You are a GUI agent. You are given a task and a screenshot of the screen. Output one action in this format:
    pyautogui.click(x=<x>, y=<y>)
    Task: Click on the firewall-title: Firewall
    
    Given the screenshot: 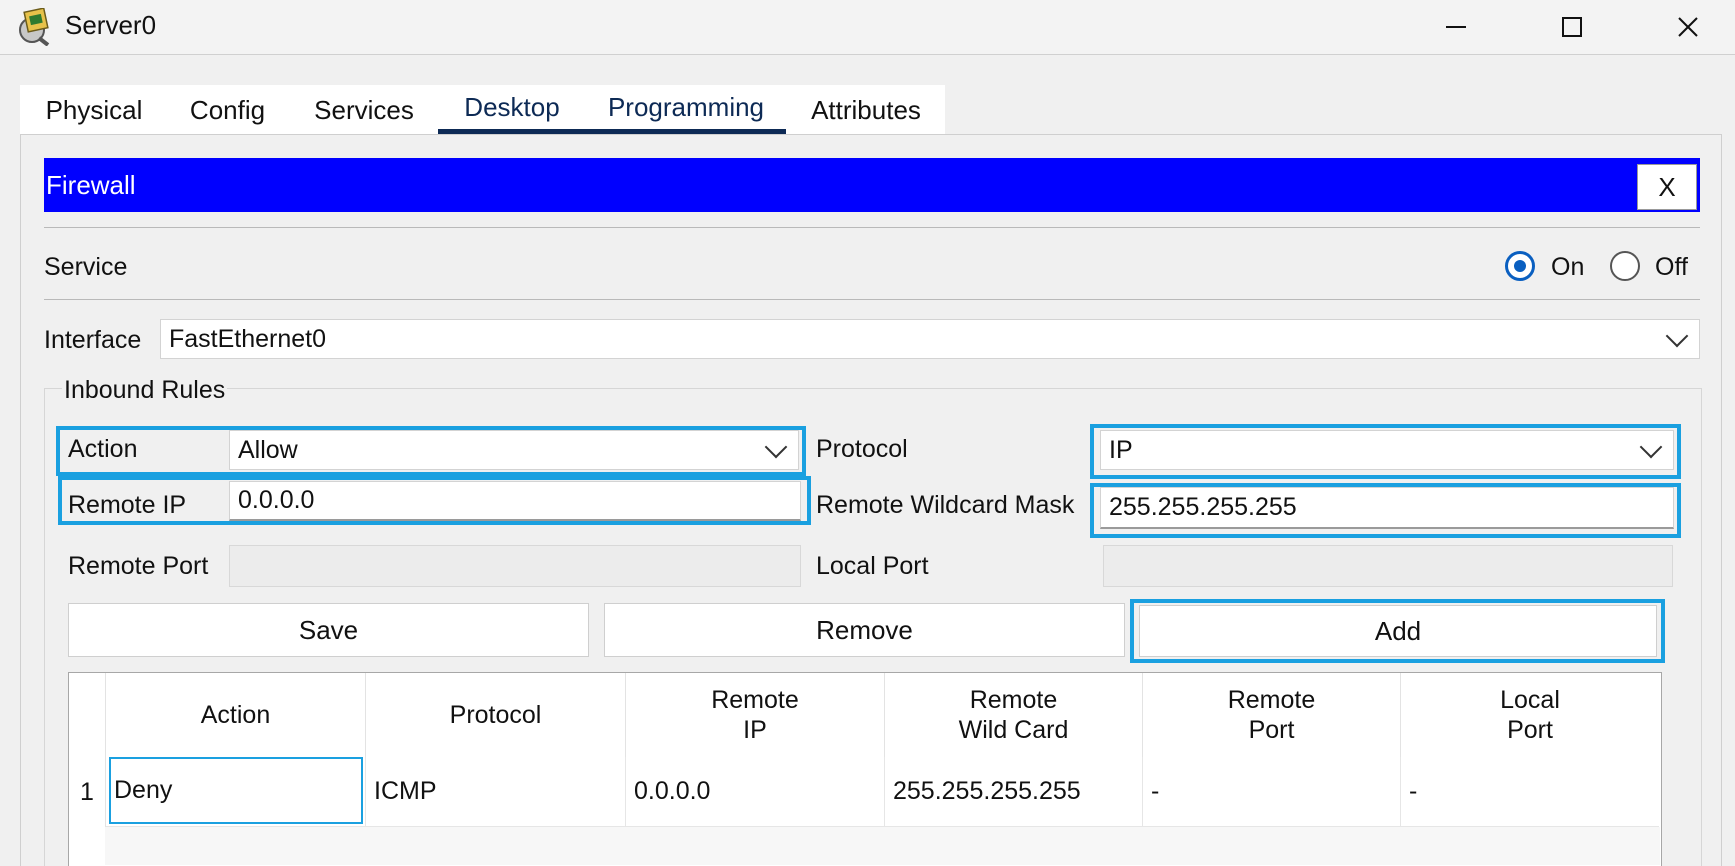 What is the action you would take?
    pyautogui.click(x=91, y=185)
    